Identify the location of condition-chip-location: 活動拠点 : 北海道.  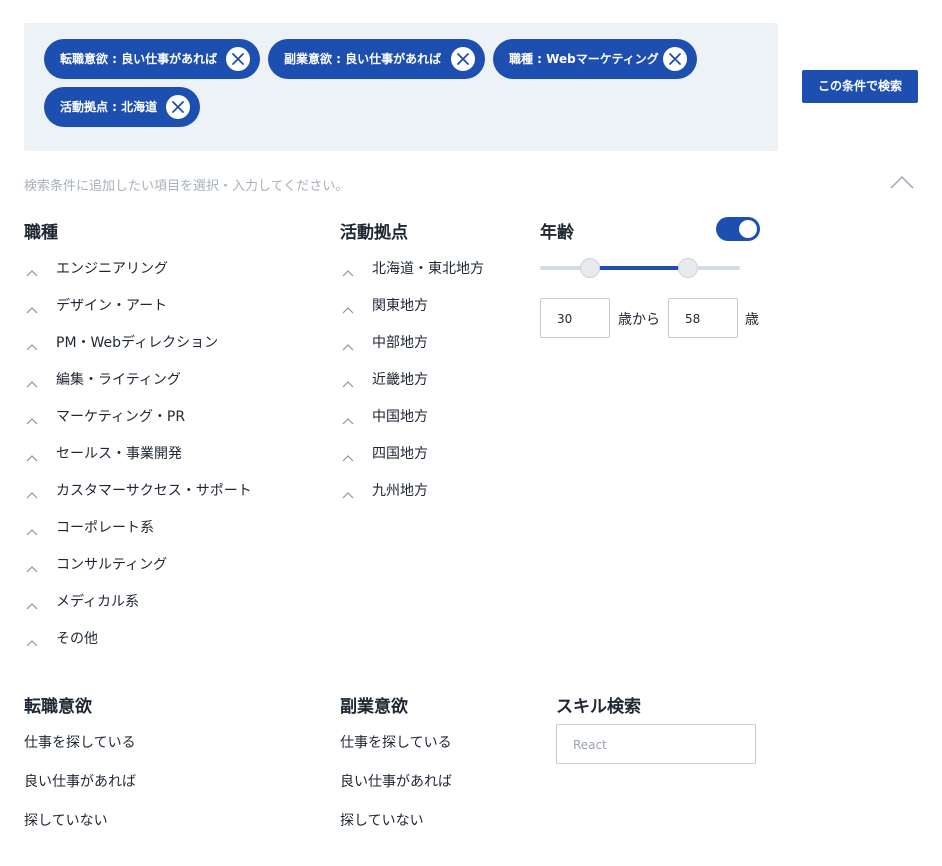
(122, 107).